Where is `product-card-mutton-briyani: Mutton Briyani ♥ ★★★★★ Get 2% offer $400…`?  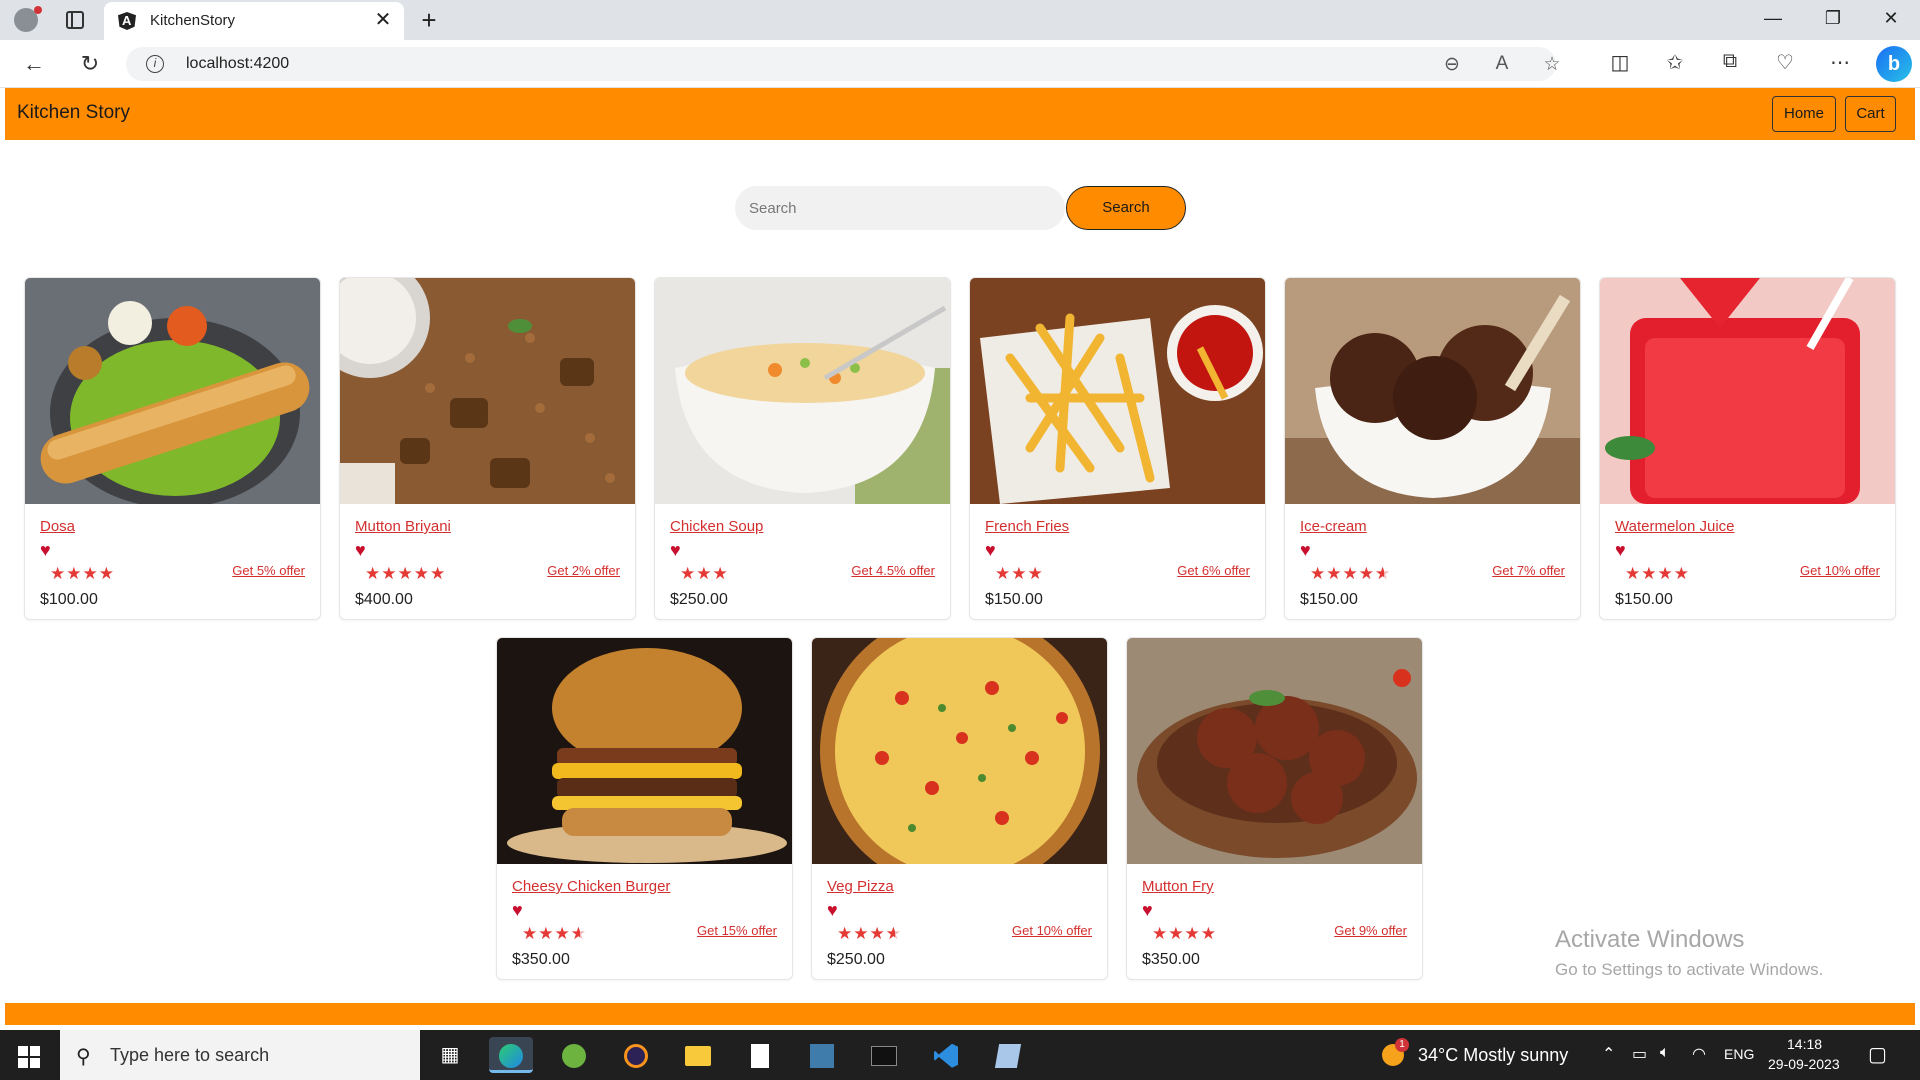
product-card-mutton-briyani: Mutton Briyani ♥ ★★★★★ Get 2% offer $400… is located at coordinates (487, 448).